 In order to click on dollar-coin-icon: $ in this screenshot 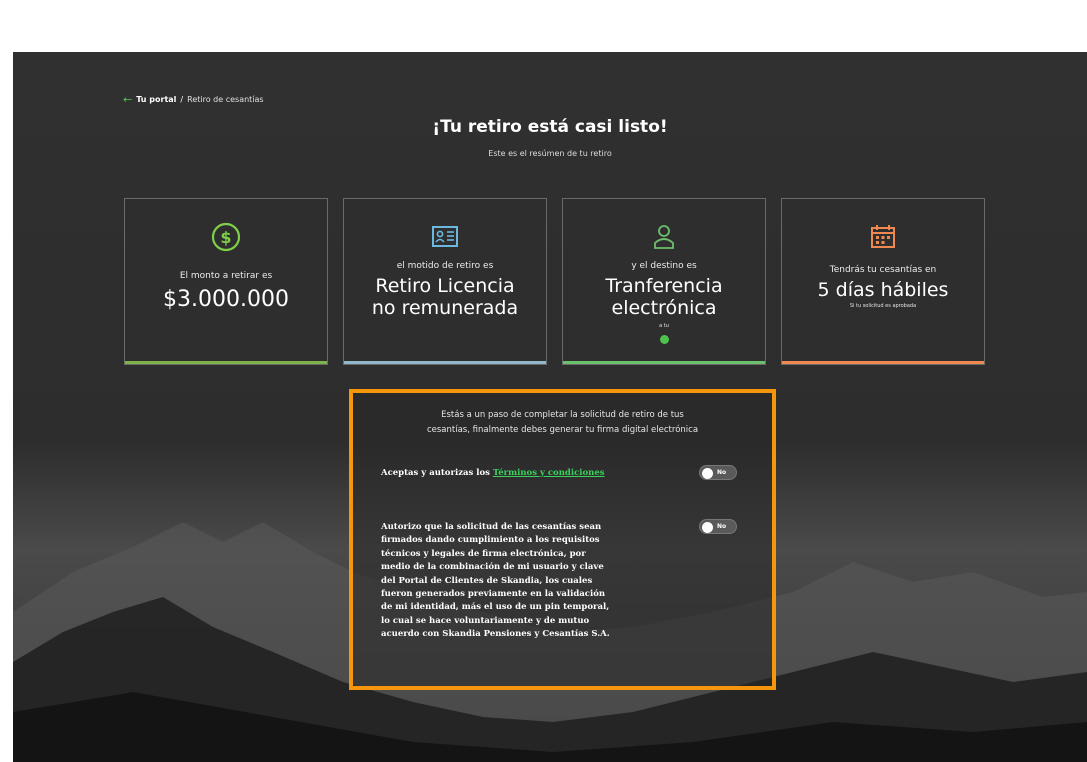, I will do `click(226, 237)`.